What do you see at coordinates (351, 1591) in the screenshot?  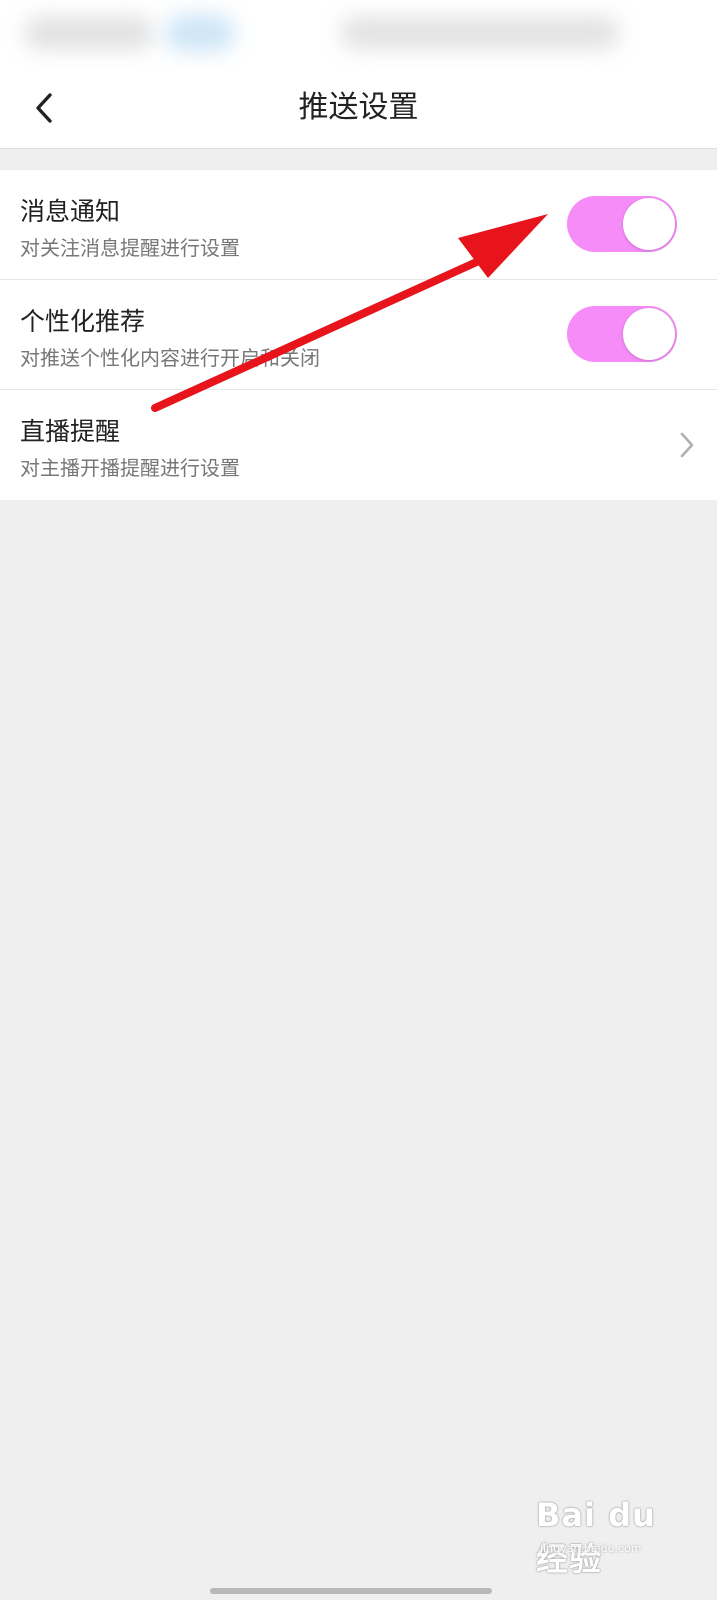 I see `home-indicator` at bounding box center [351, 1591].